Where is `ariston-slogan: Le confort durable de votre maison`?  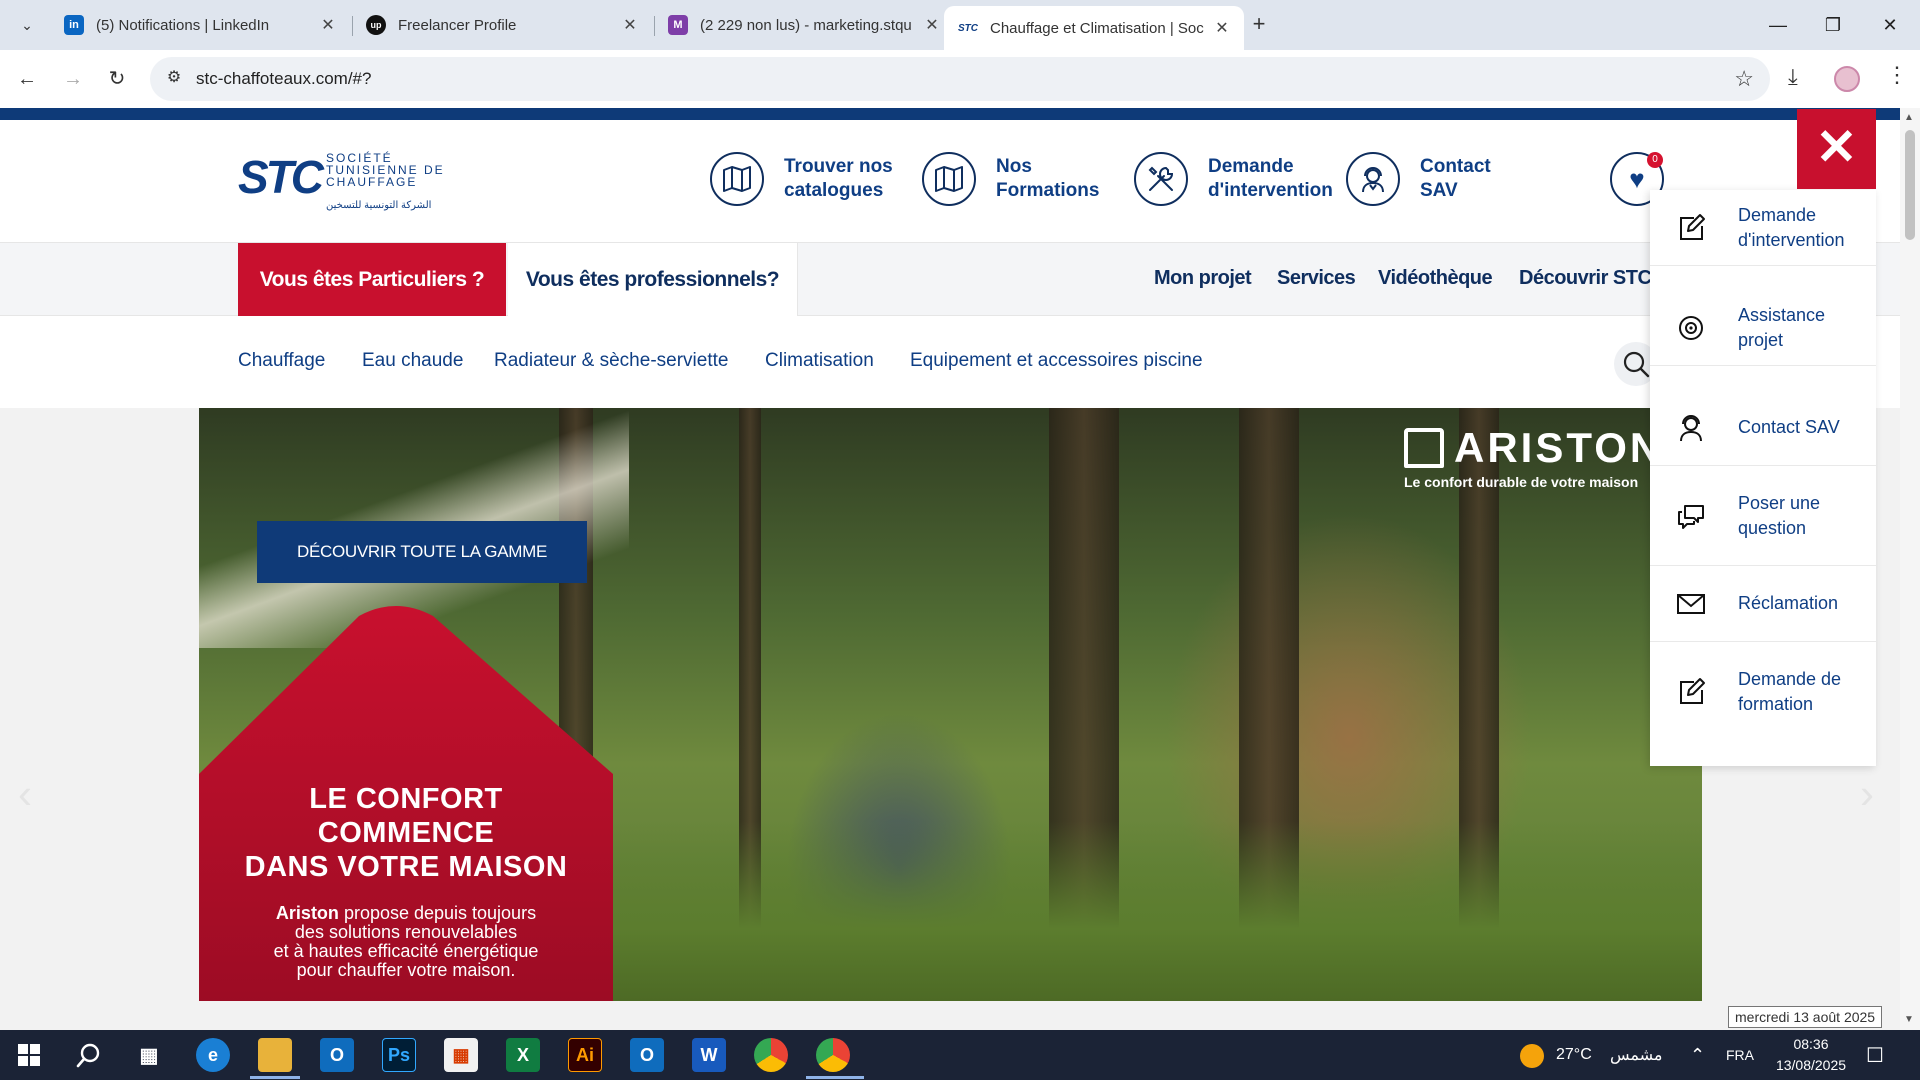
ariston-slogan: Le confort durable de votre maison is located at coordinates (1521, 482).